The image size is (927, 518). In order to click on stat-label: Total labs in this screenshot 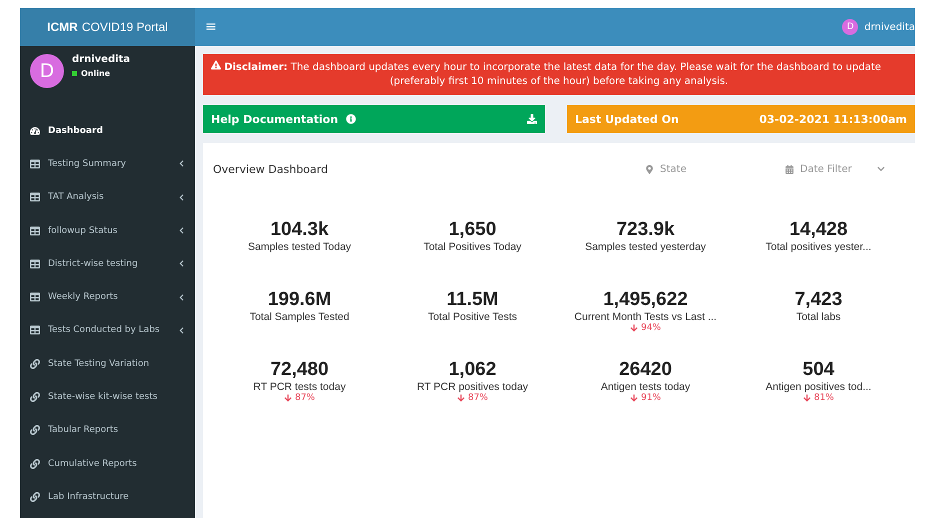, I will do `click(818, 317)`.